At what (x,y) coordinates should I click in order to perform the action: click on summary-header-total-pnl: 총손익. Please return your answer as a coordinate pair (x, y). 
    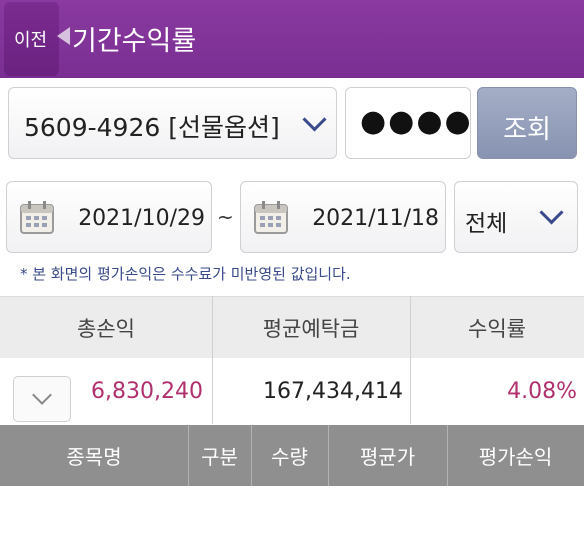
    Looking at the image, I should click on (106, 329).